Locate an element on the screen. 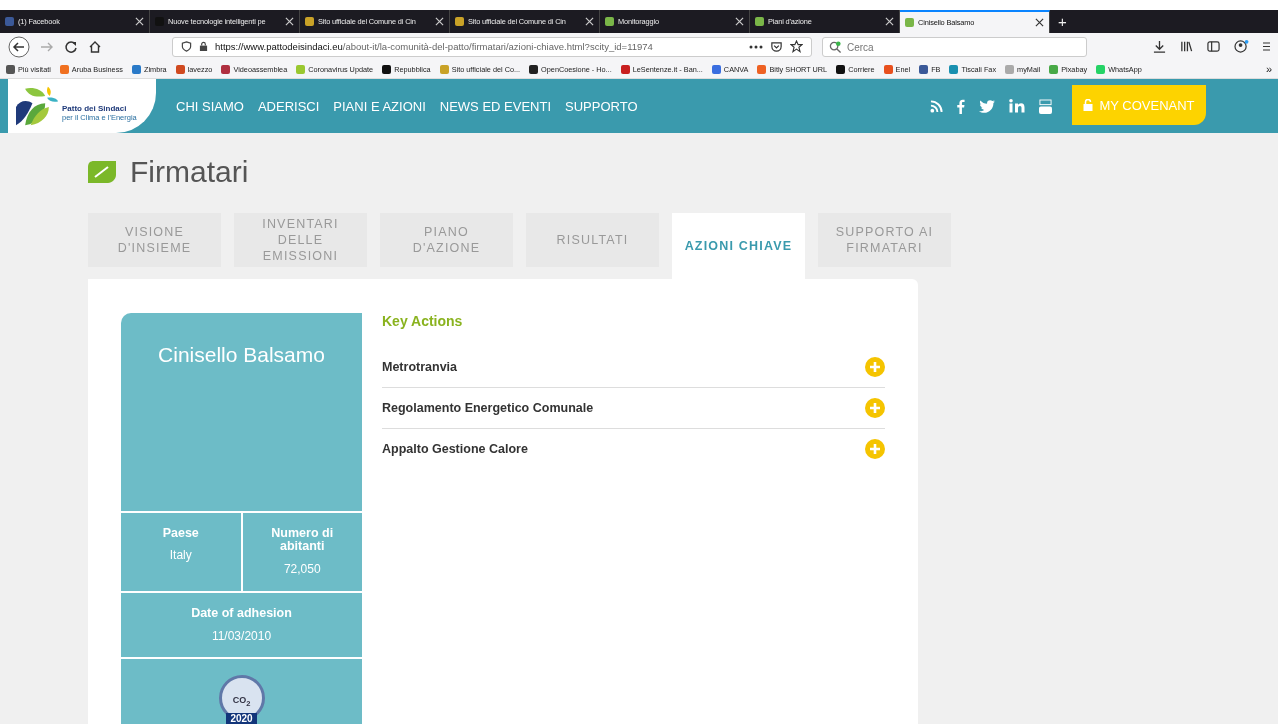  badge-year: 2020 is located at coordinates (241, 718).